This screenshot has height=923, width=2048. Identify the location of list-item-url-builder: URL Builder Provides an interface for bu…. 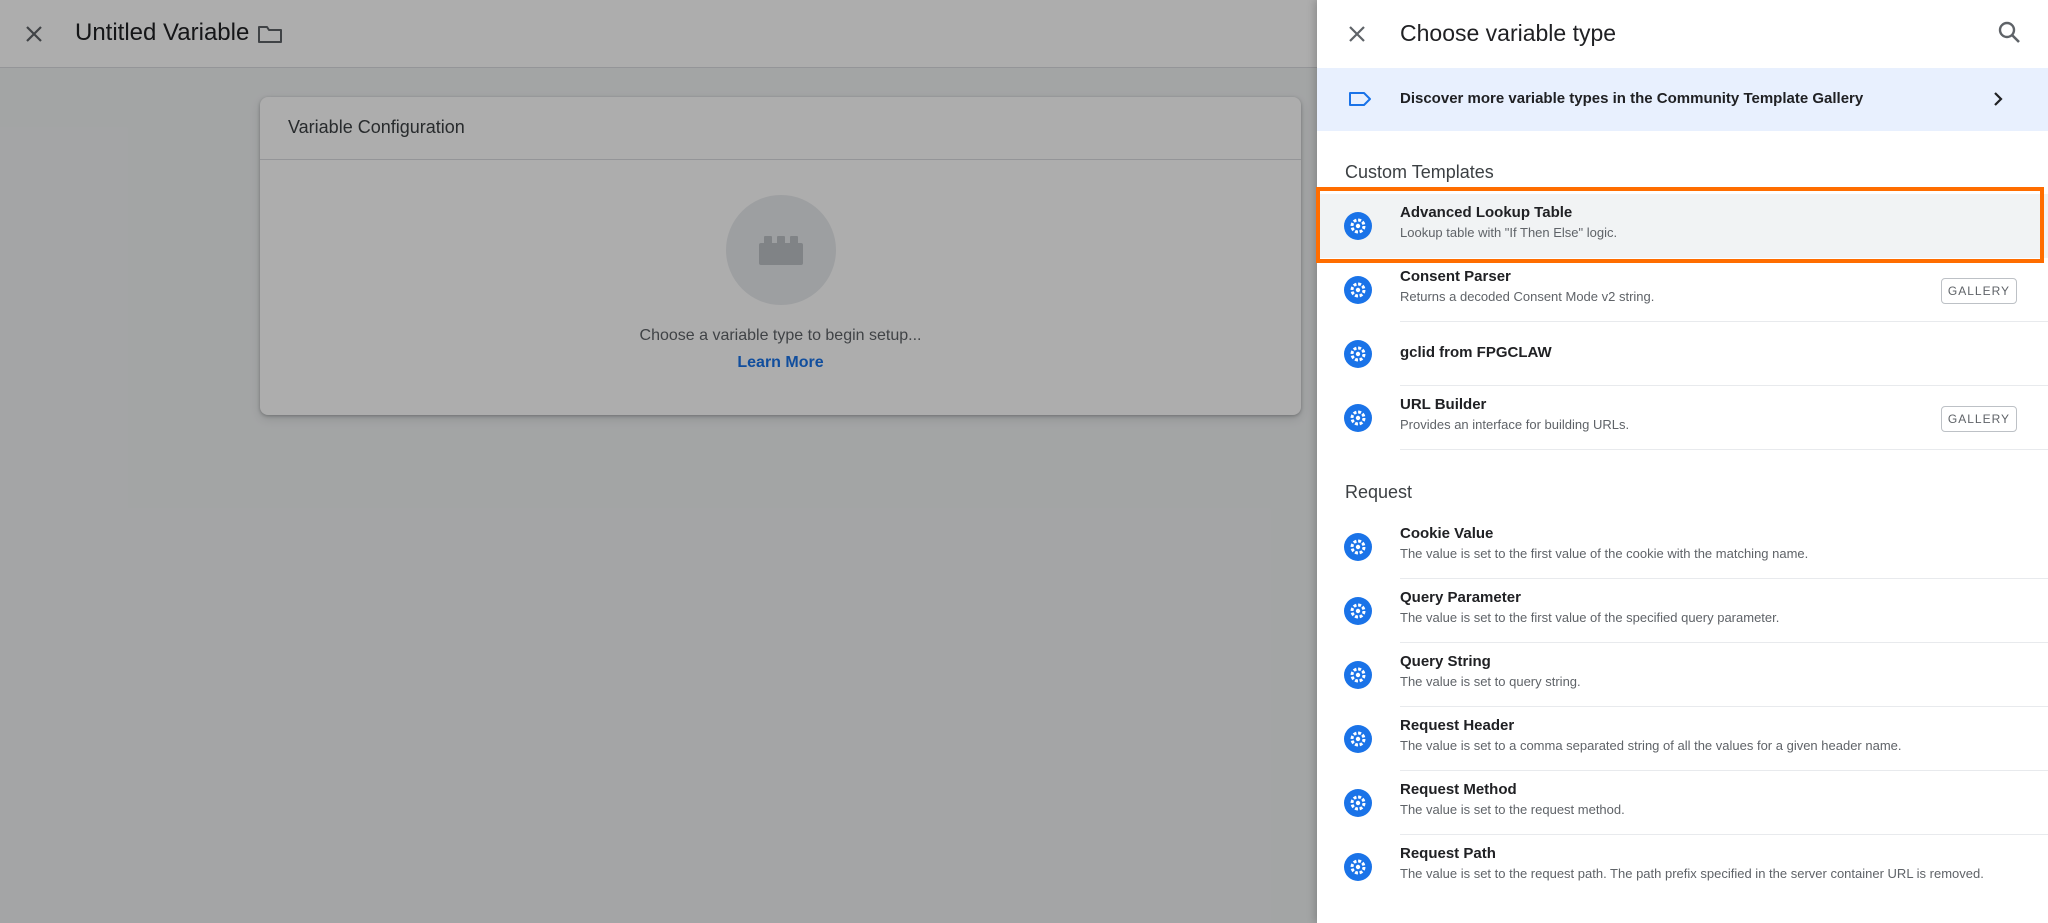
(1682, 418).